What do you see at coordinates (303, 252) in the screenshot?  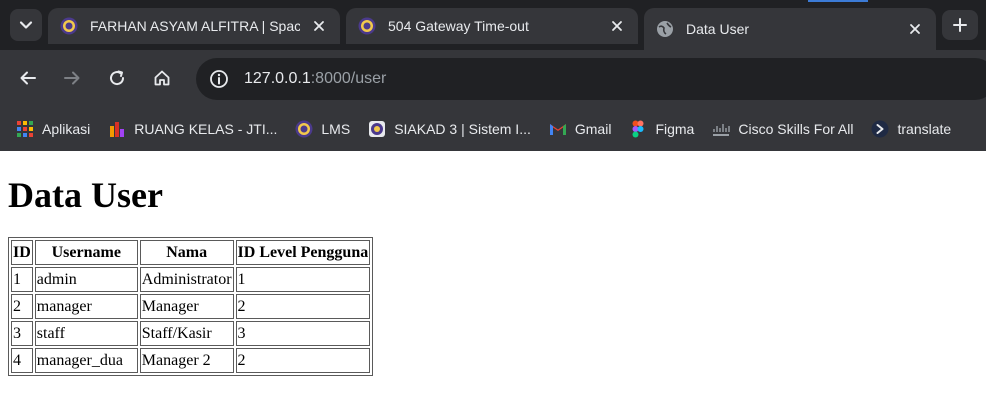 I see `header-id-level: ID Level Pengguna` at bounding box center [303, 252].